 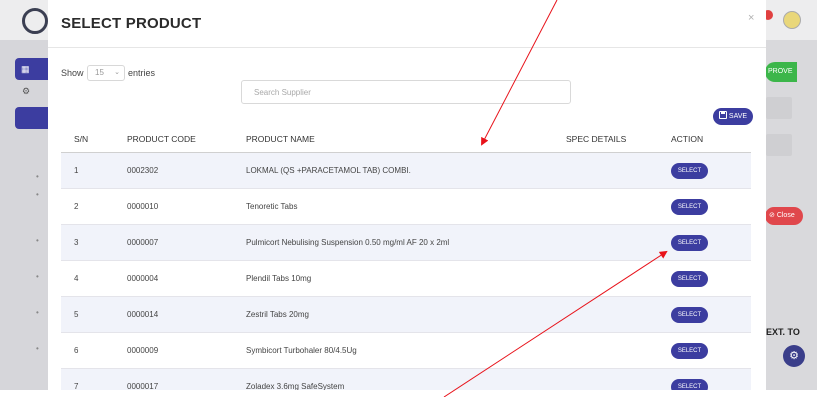 What do you see at coordinates (408, 393) in the screenshot?
I see `bottom-edge` at bounding box center [408, 393].